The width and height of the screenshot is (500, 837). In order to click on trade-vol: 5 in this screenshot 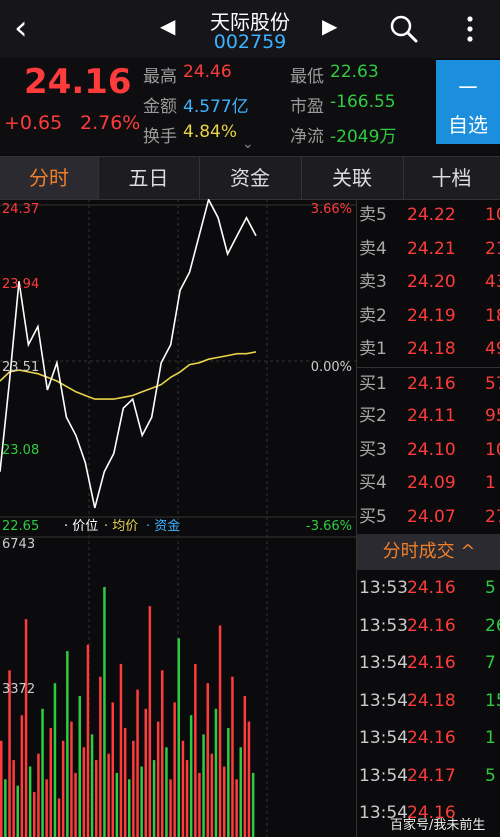, I will do `click(490, 775)`.